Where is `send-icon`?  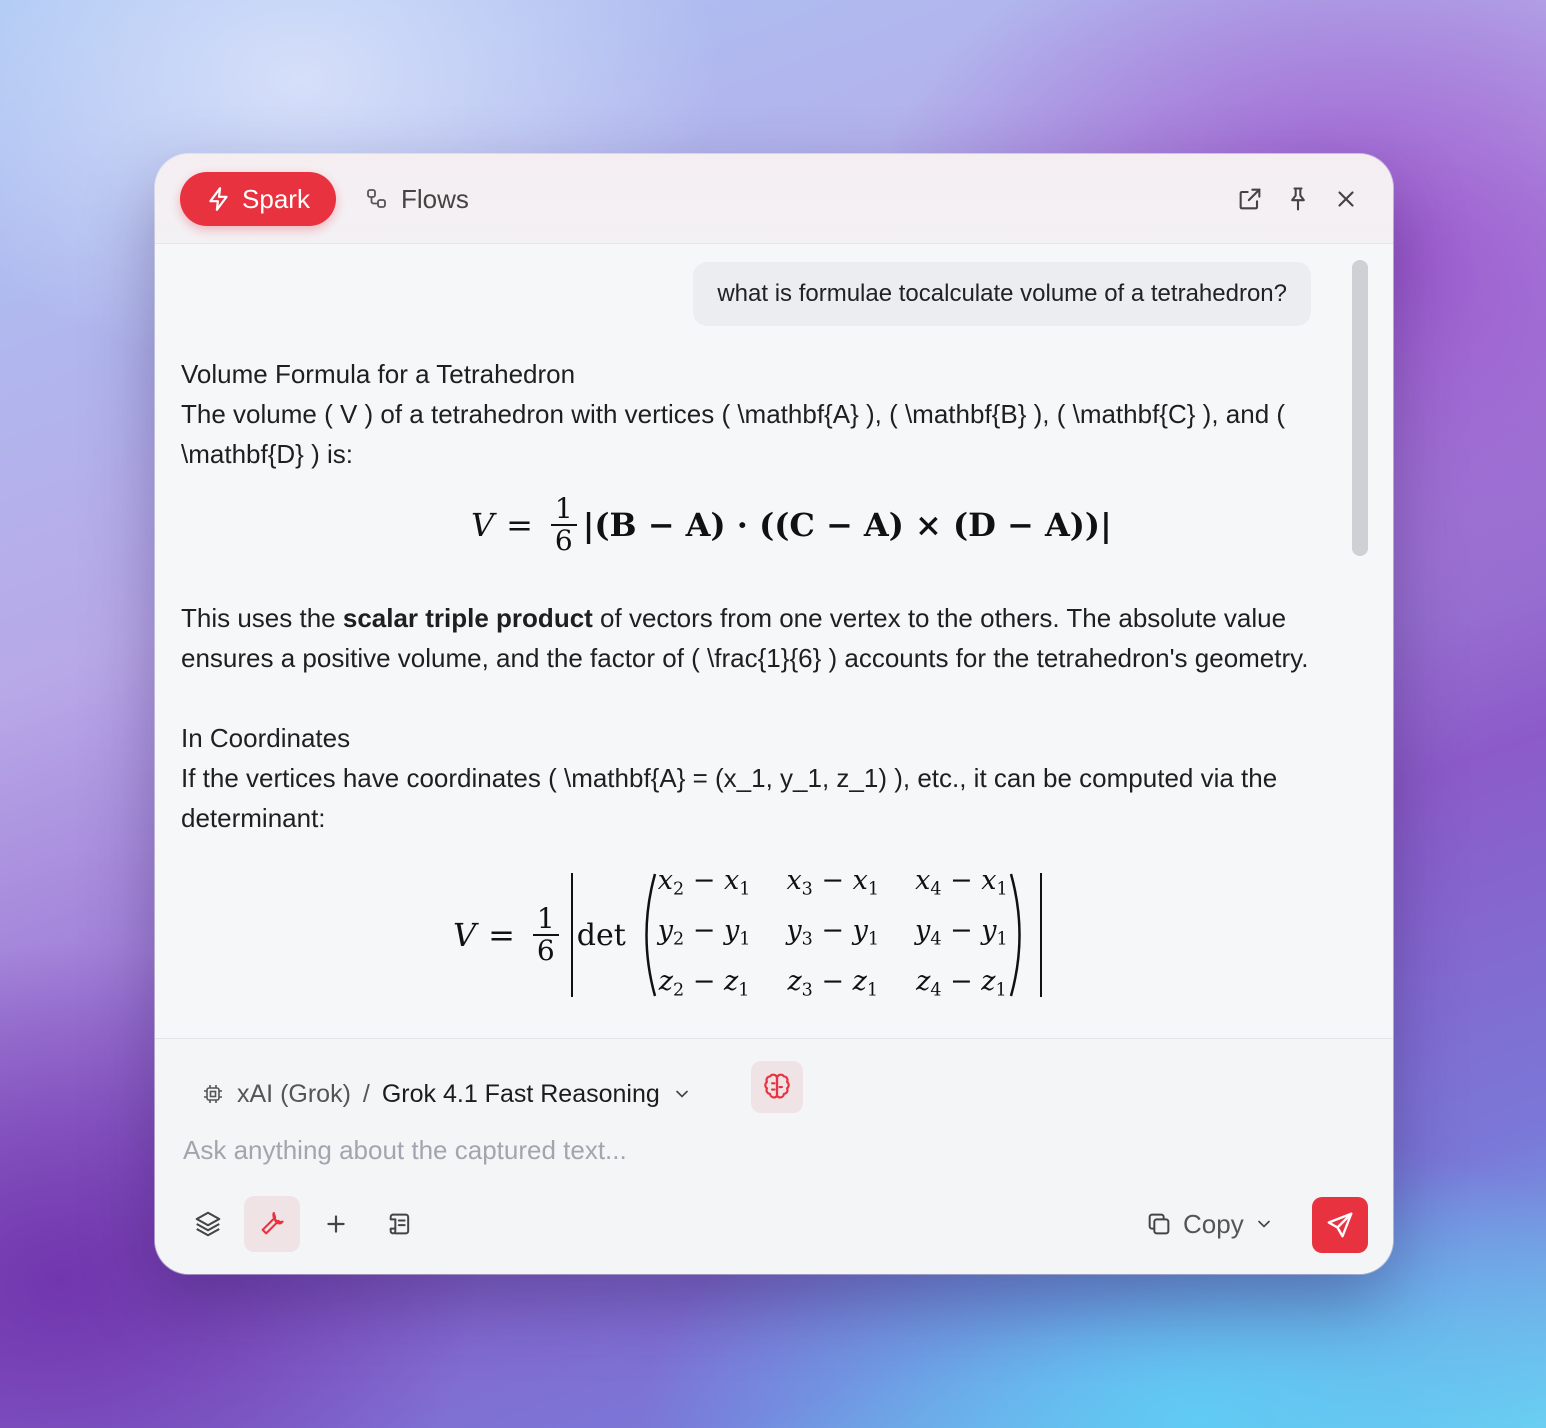 send-icon is located at coordinates (1340, 1225).